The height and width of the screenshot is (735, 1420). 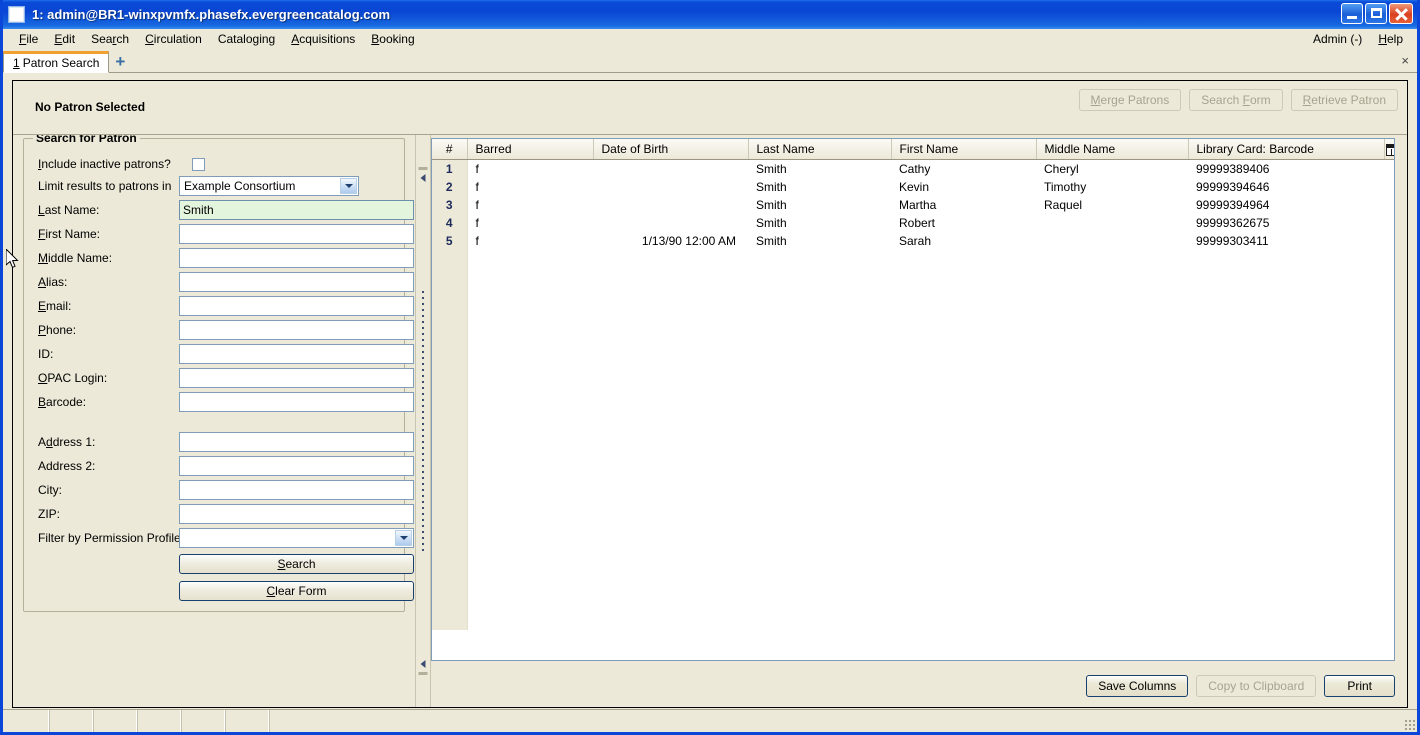 I want to click on search-form-button: Search Form, so click(x=1236, y=100).